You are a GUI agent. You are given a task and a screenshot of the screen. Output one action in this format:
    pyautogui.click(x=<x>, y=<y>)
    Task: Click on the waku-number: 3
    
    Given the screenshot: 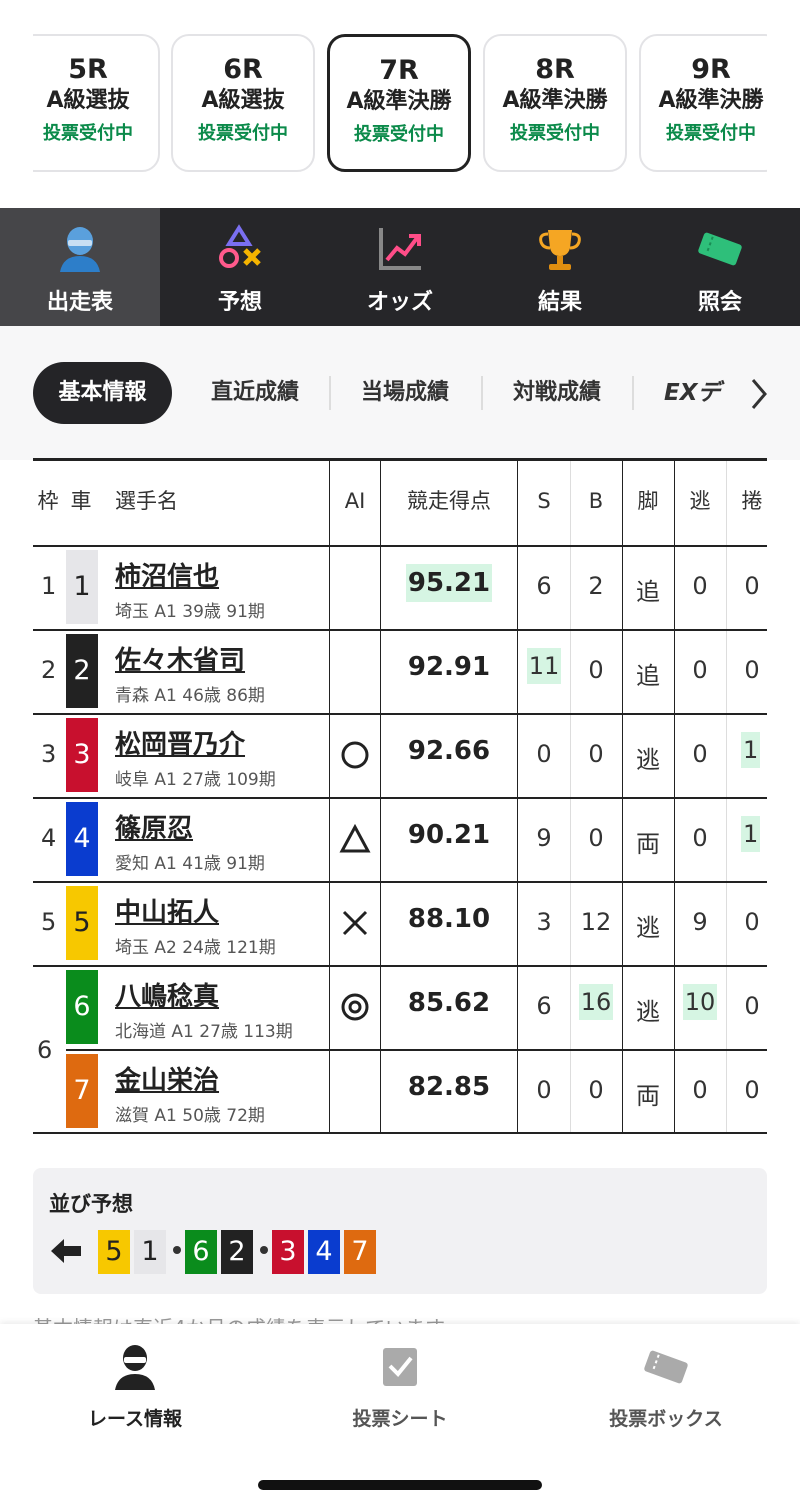 What is the action you would take?
    pyautogui.click(x=49, y=754)
    